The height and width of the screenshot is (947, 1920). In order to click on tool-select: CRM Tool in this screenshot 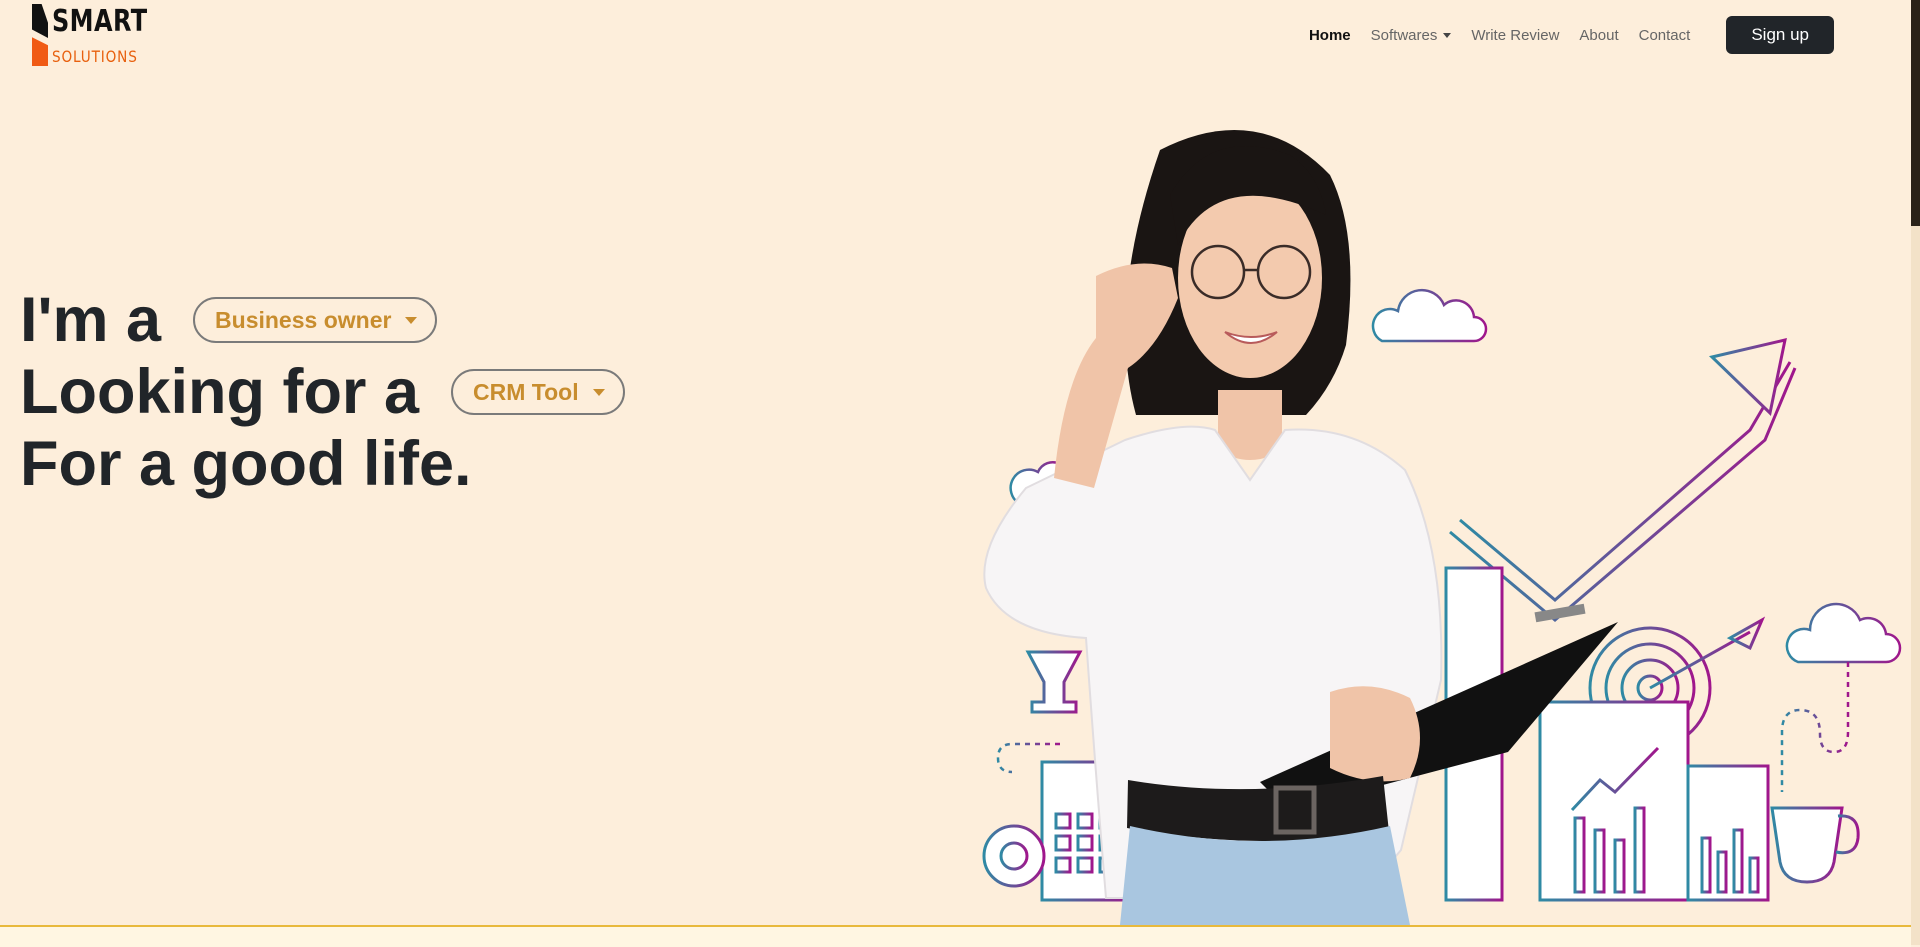, I will do `click(537, 392)`.